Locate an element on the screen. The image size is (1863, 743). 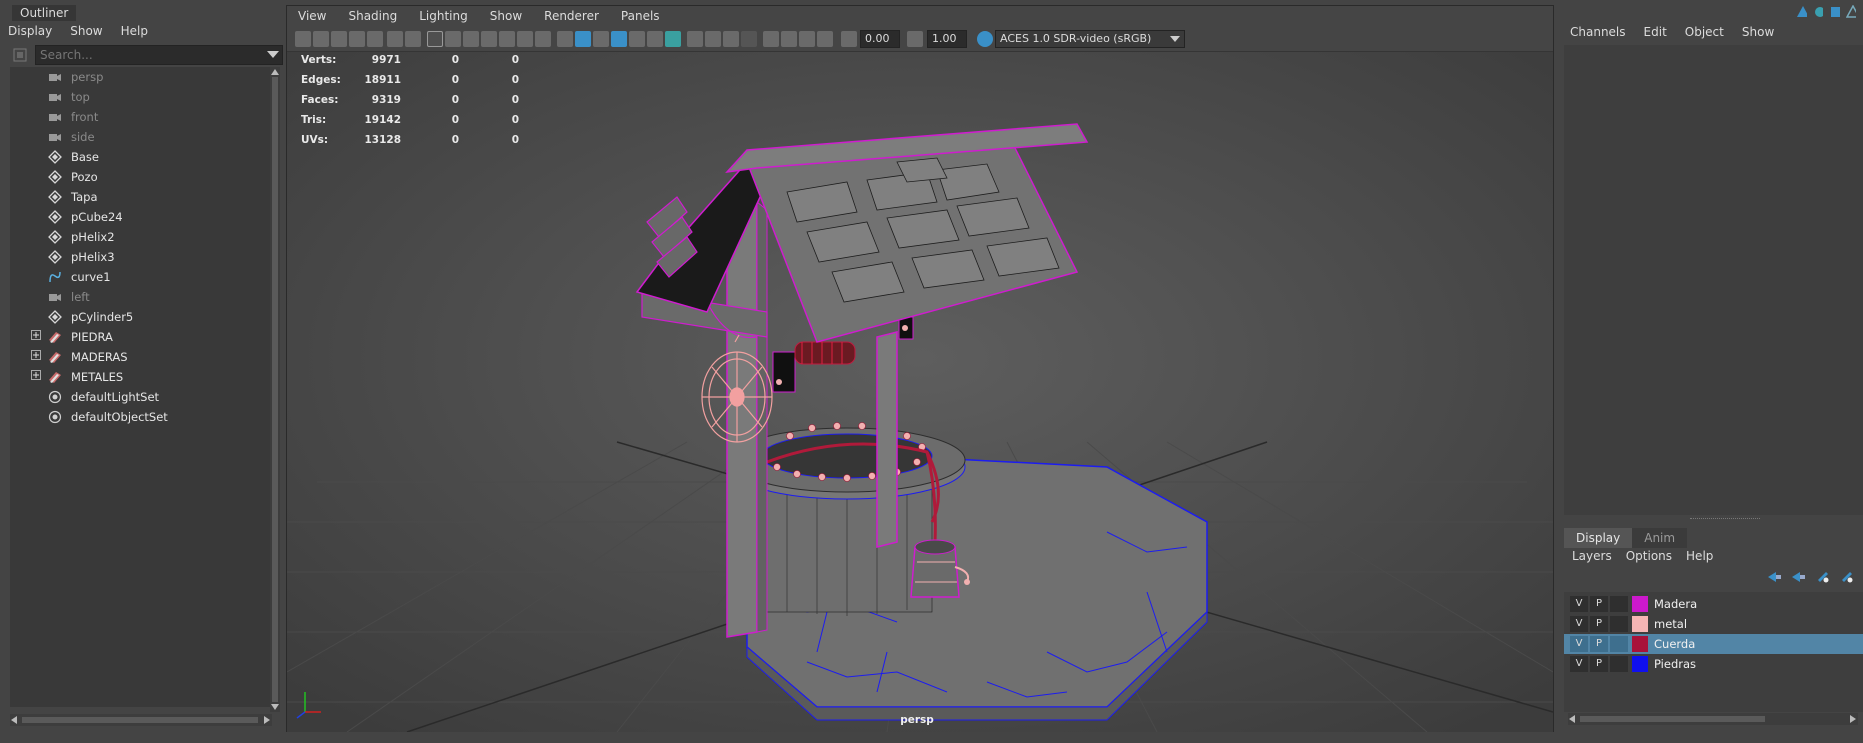
isolate-select-icon is located at coordinates (771, 39).